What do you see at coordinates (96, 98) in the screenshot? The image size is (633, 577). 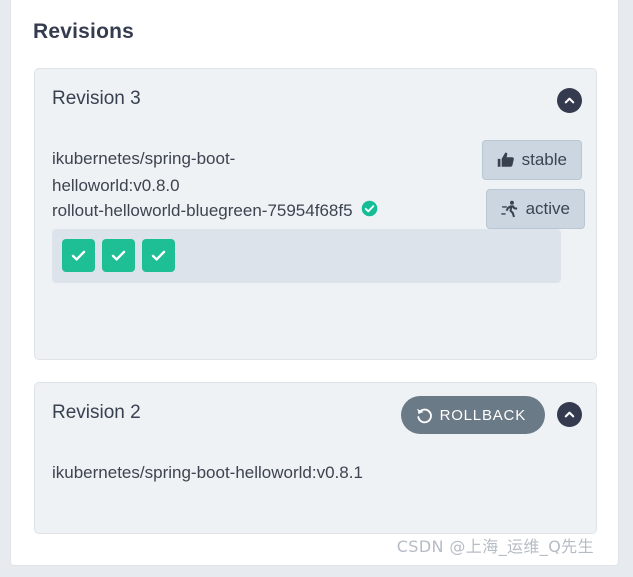 I see `revision-3-title: Revision 3` at bounding box center [96, 98].